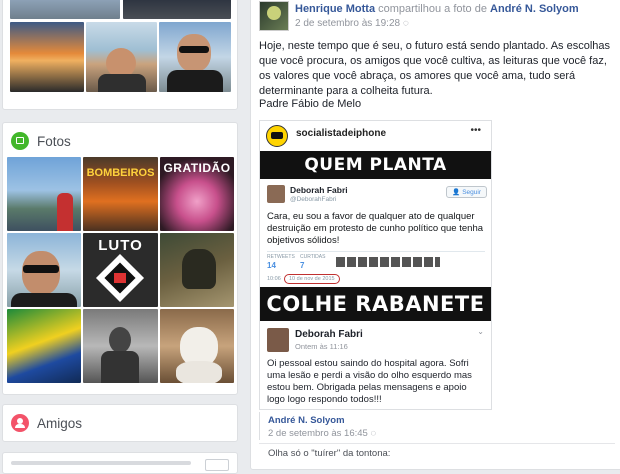 This screenshot has height=474, width=620. What do you see at coordinates (432, 9) in the screenshot?
I see `action-text: compartilhou a foto de` at bounding box center [432, 9].